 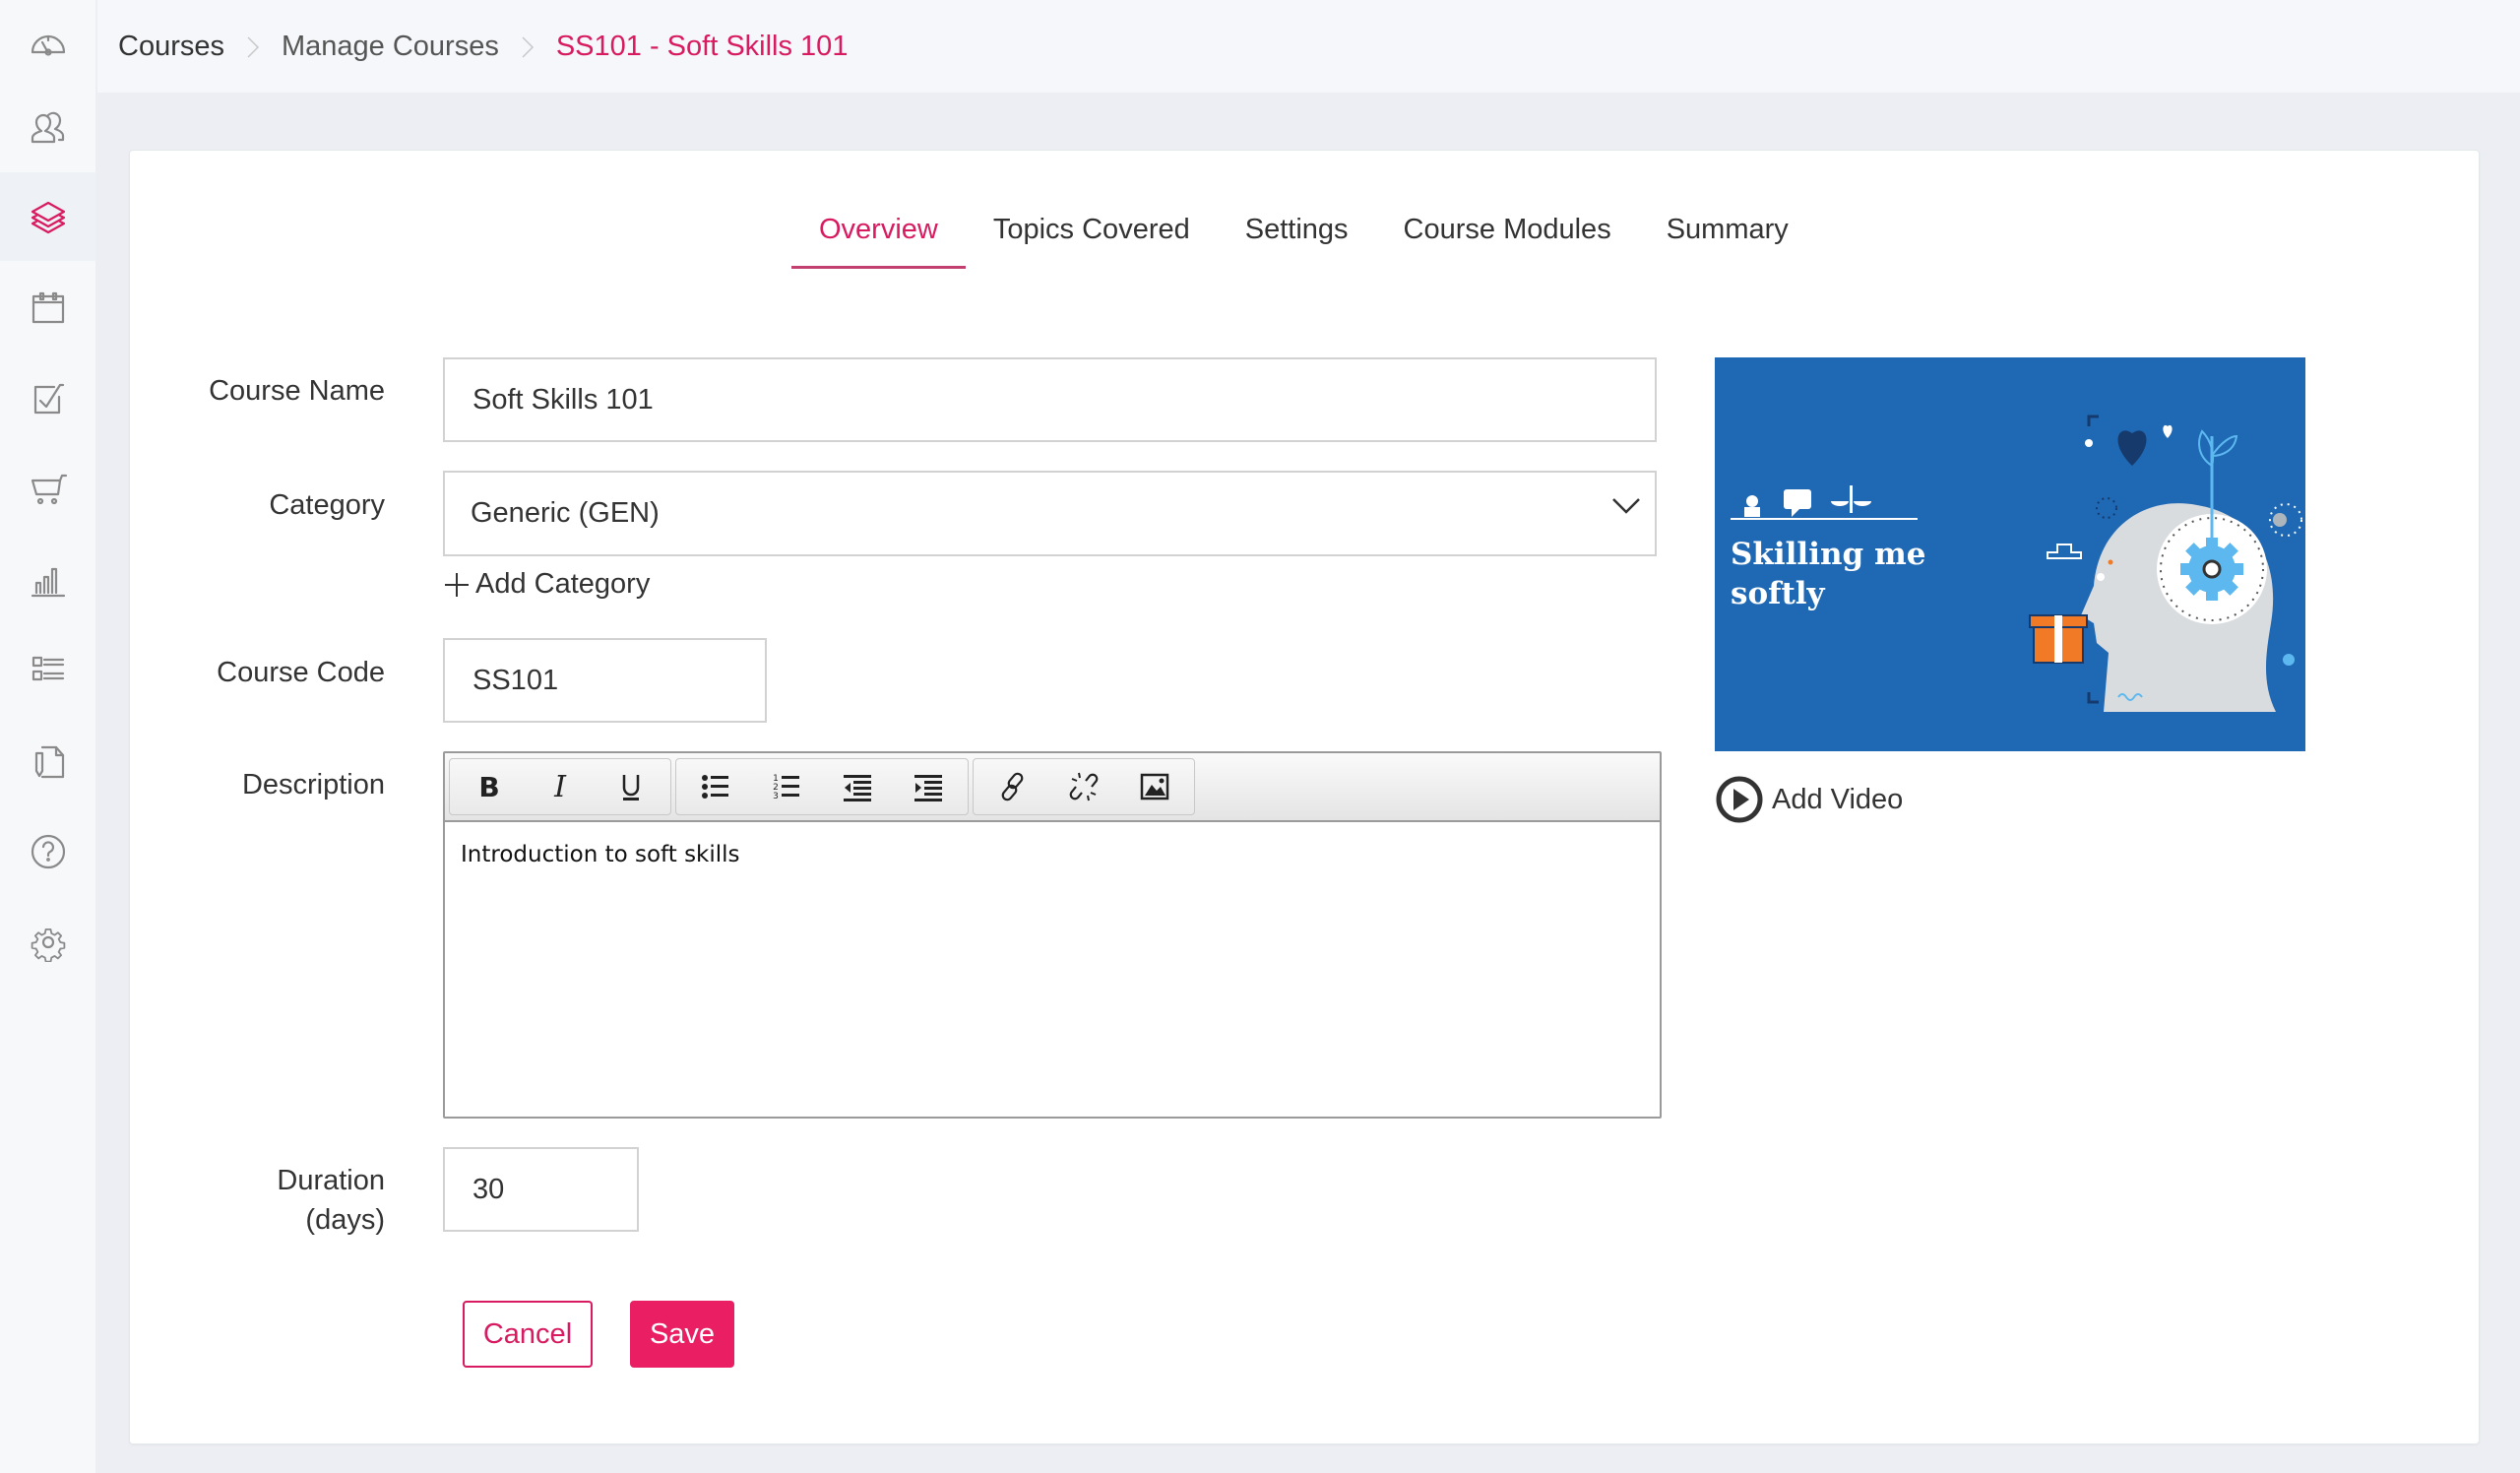 I want to click on svg-text: B, so click(x=488, y=787).